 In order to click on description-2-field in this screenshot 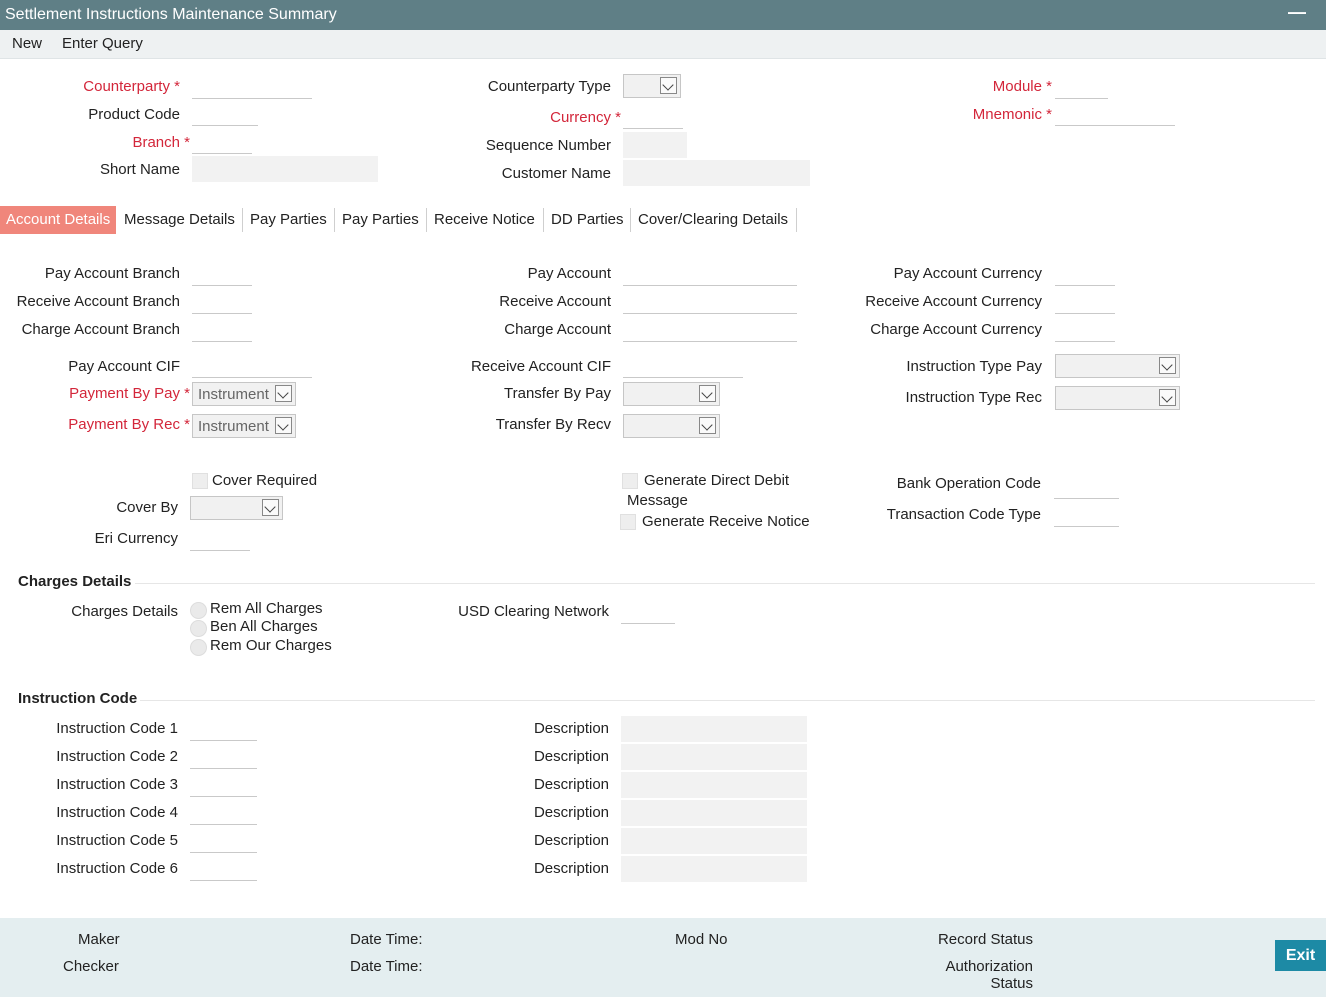, I will do `click(714, 757)`.